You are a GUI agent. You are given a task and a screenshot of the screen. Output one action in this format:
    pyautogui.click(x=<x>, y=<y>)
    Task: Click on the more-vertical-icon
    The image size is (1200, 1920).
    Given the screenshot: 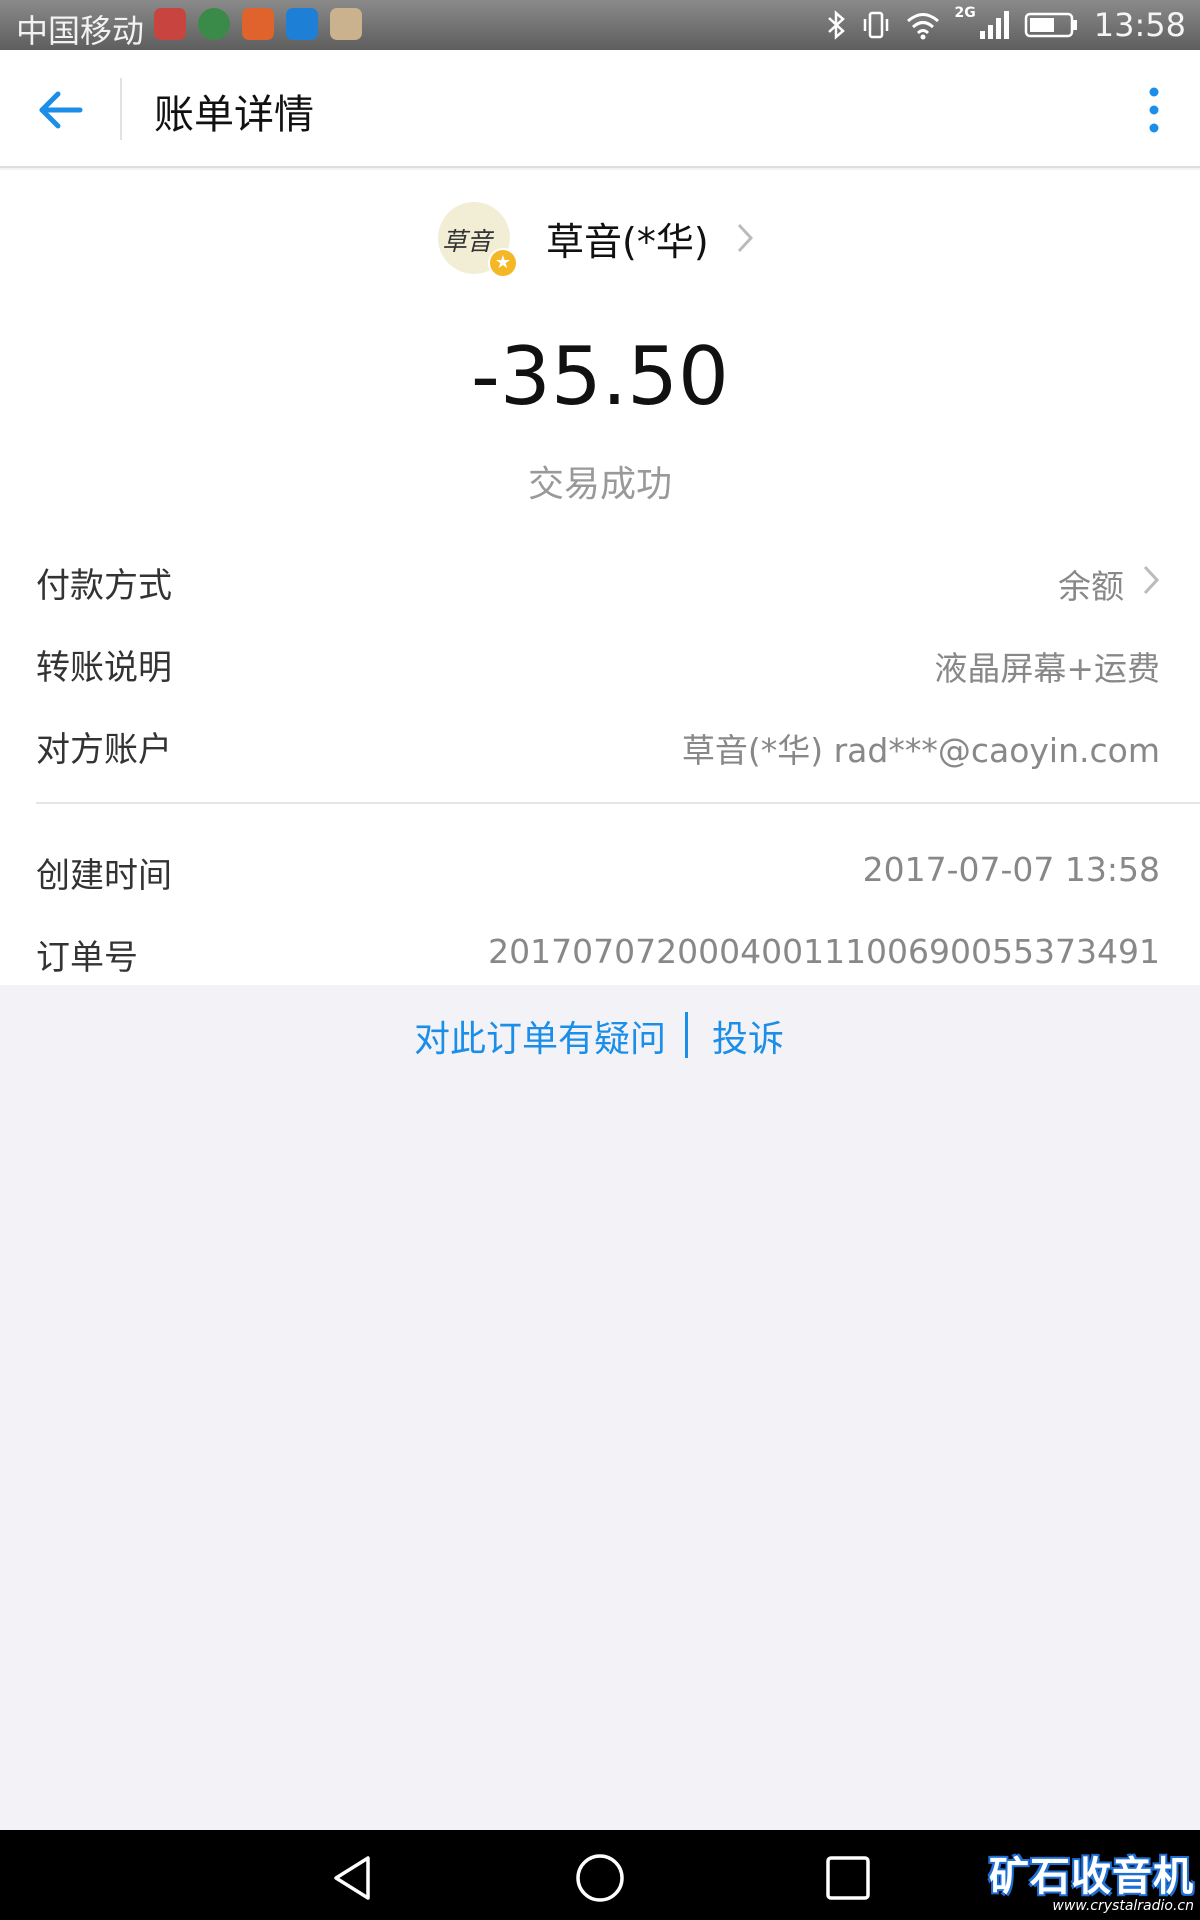 What is the action you would take?
    pyautogui.click(x=1154, y=110)
    